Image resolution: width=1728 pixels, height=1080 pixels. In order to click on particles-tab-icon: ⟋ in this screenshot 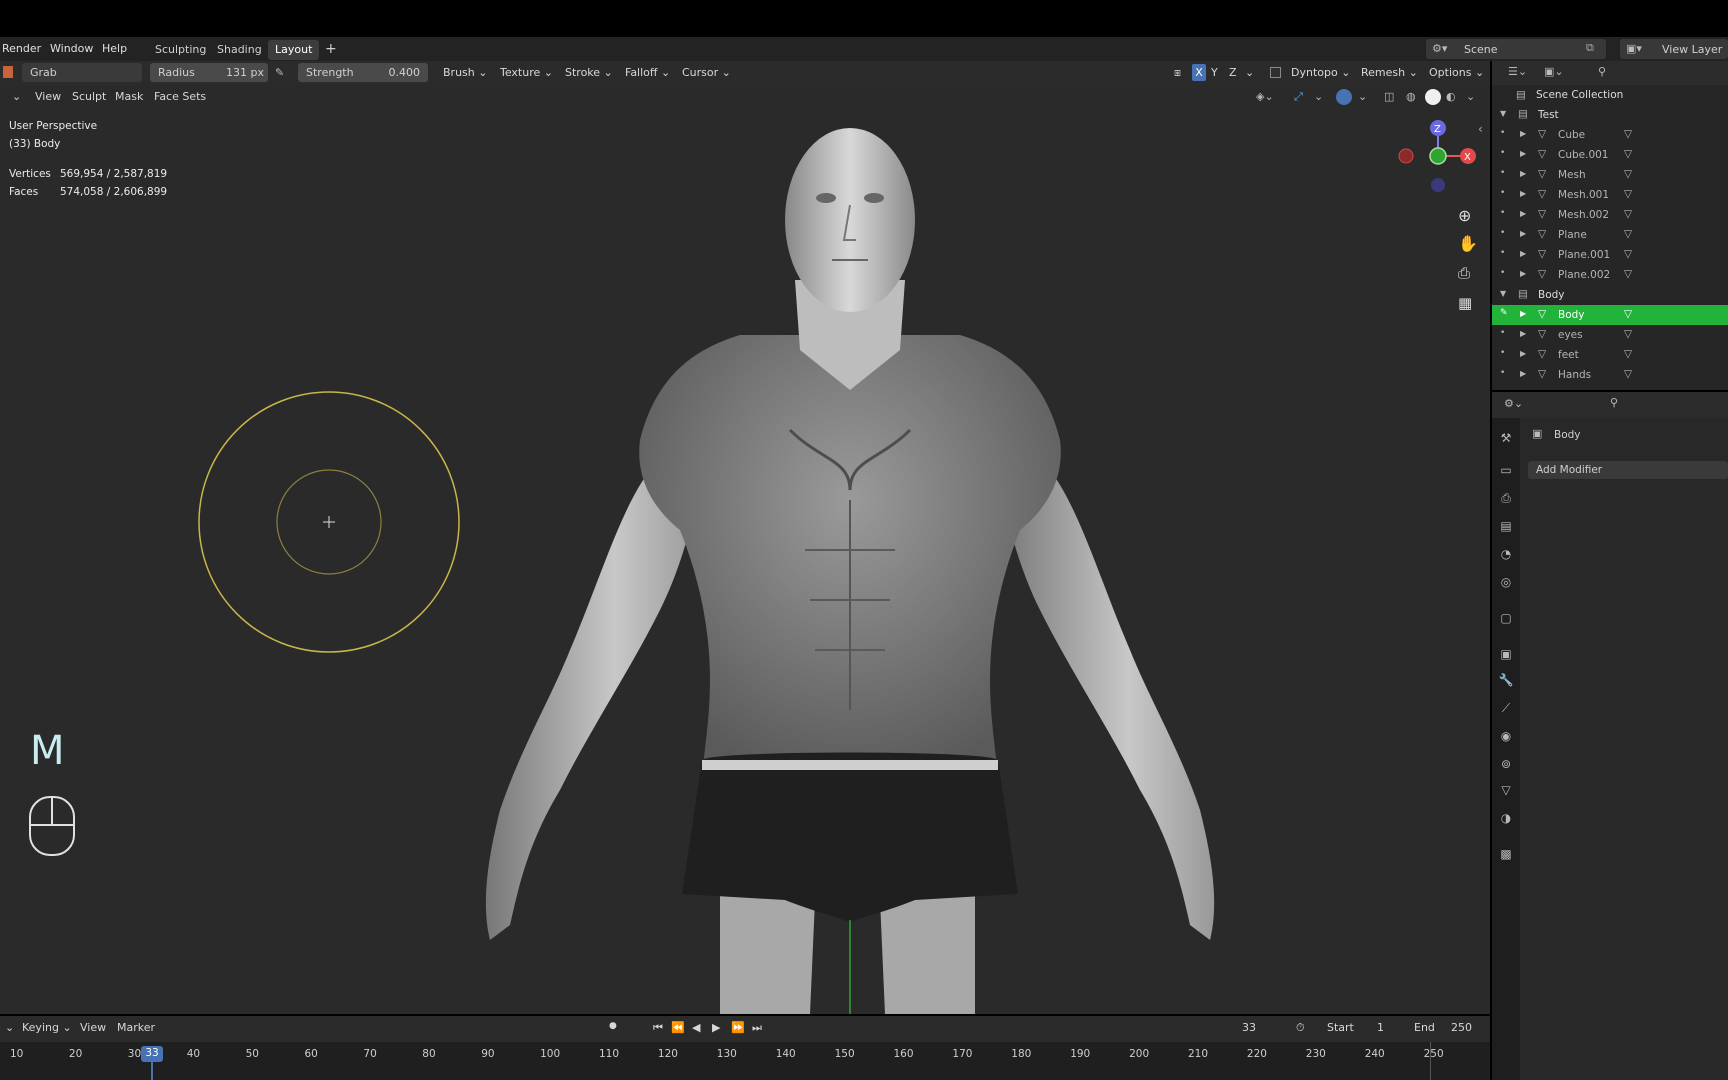, I will do `click(1506, 708)`.